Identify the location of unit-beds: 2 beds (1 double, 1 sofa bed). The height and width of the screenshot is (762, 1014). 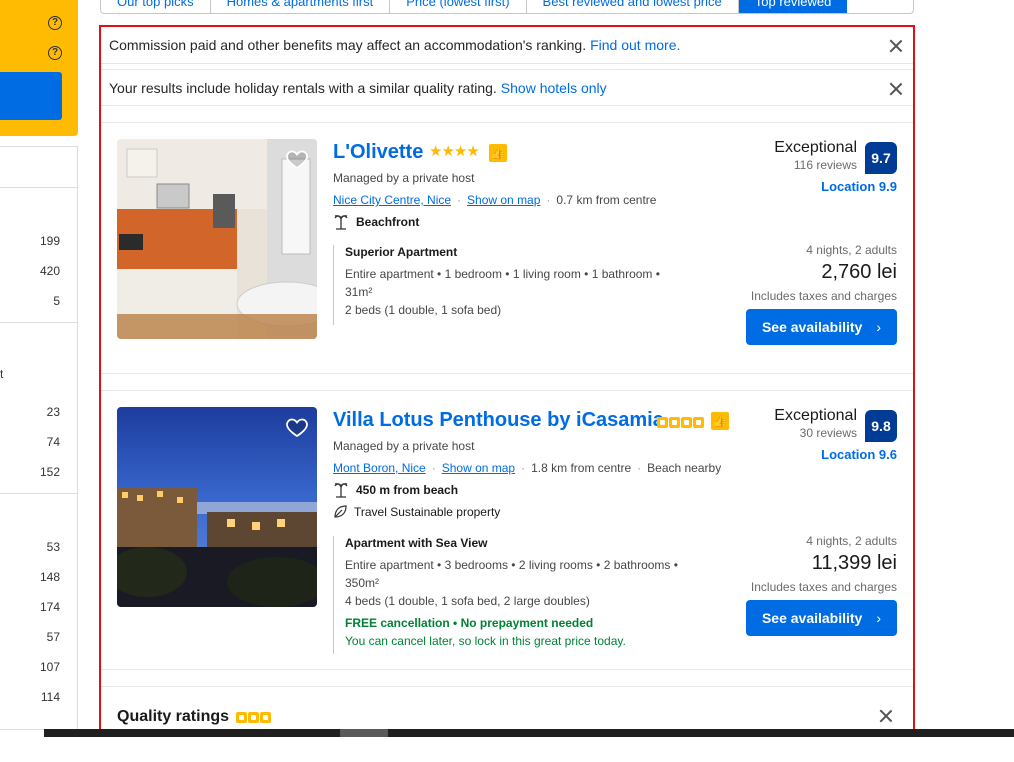
(423, 310).